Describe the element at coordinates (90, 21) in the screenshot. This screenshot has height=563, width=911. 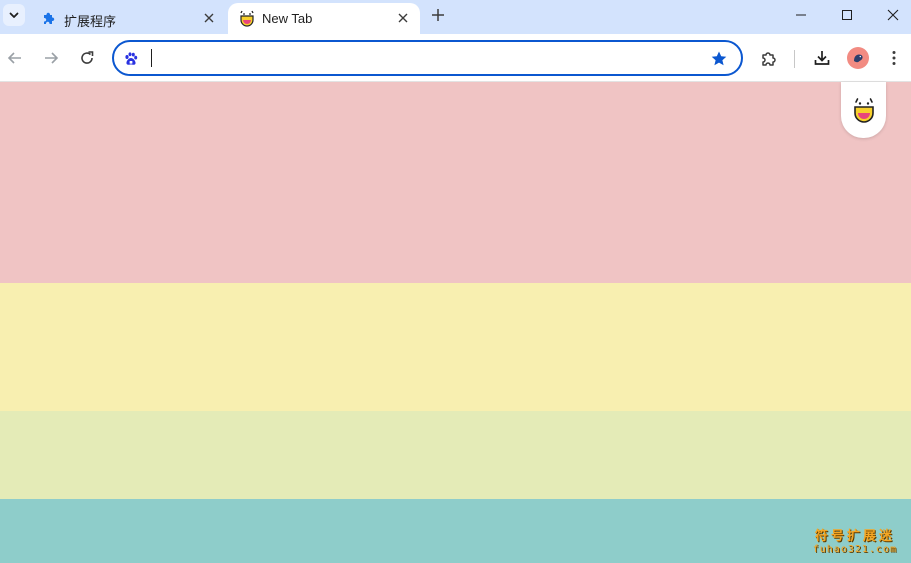
I see `tab-label: 扩展程序` at that location.